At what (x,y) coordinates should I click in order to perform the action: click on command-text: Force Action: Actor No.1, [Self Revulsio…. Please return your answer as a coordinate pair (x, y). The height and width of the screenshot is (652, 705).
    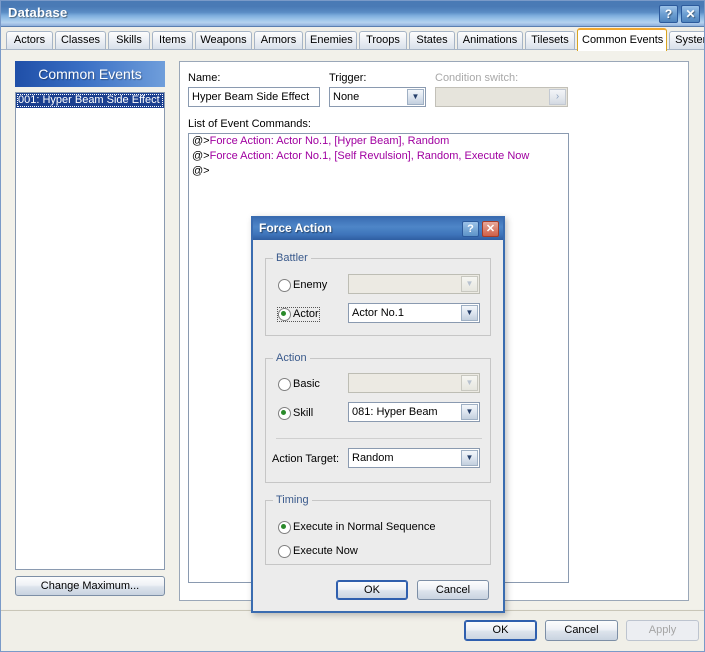
    Looking at the image, I should click on (369, 156).